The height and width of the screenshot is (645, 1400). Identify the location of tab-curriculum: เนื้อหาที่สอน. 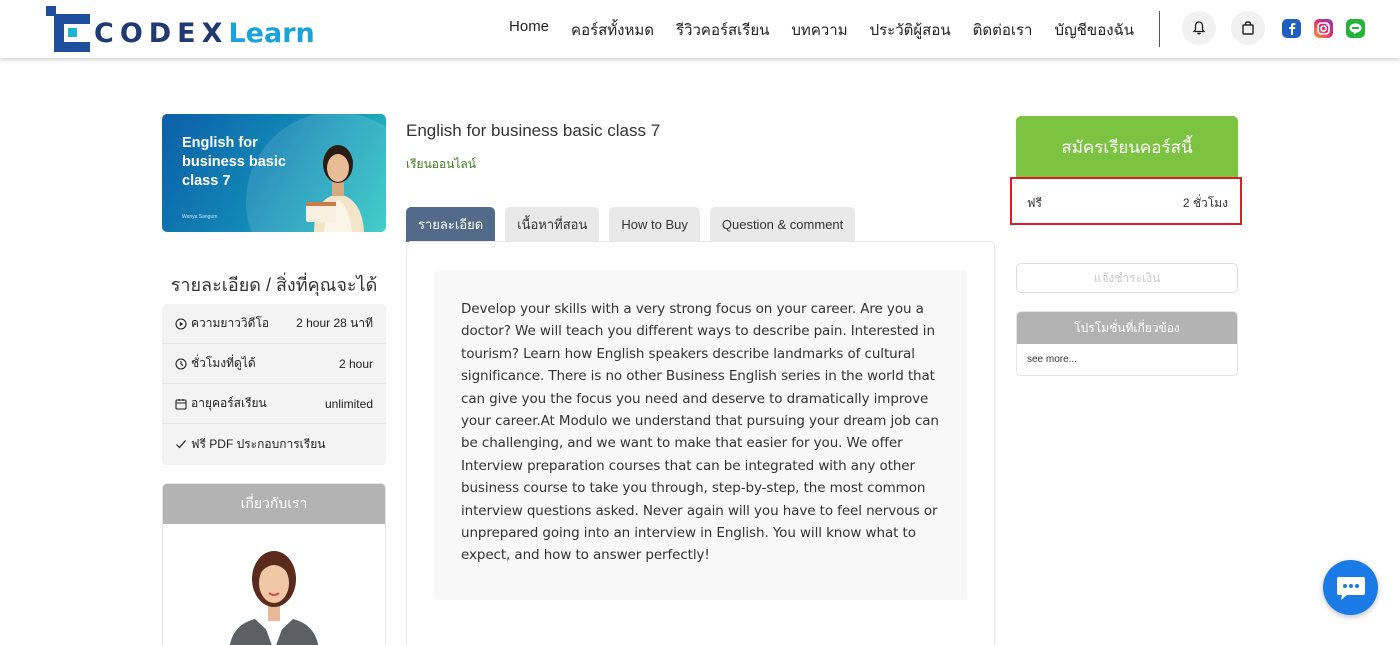
(552, 224).